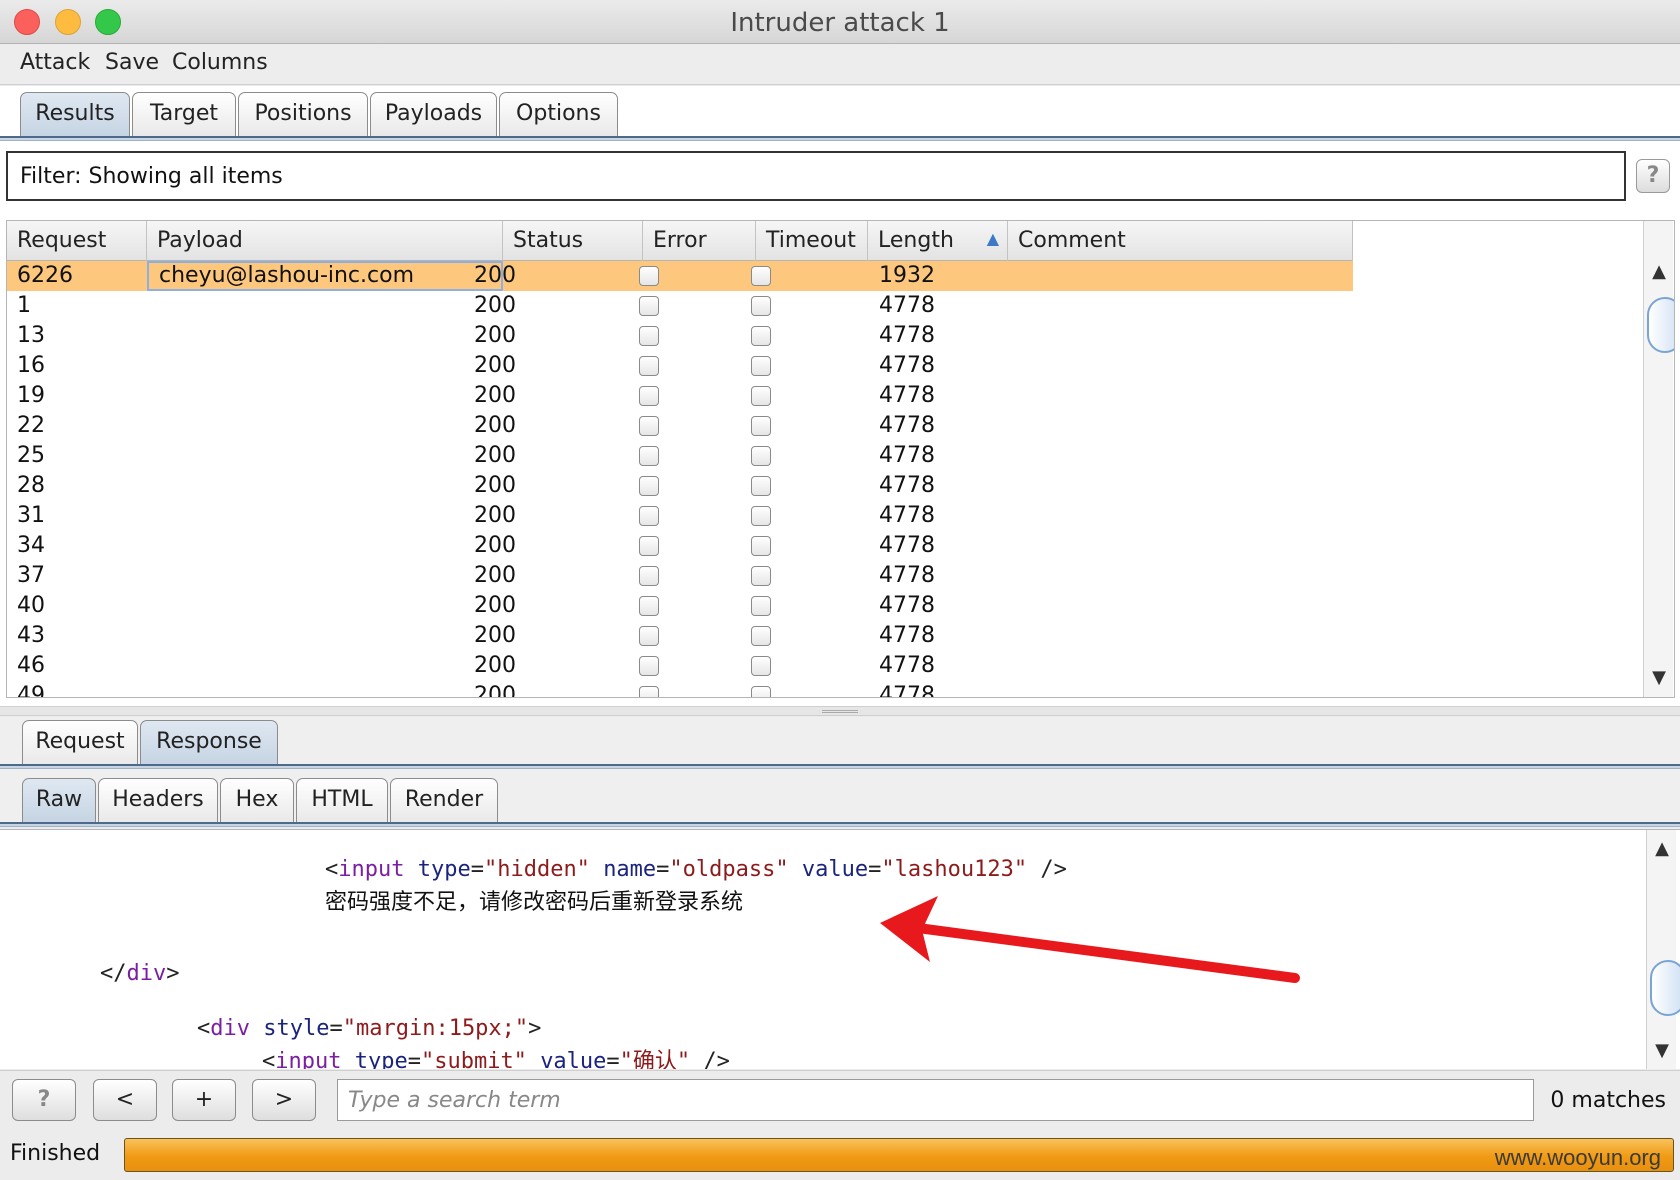  Describe the element at coordinates (680, 689) in the screenshot. I see `table-row: 49 200 4778` at that location.